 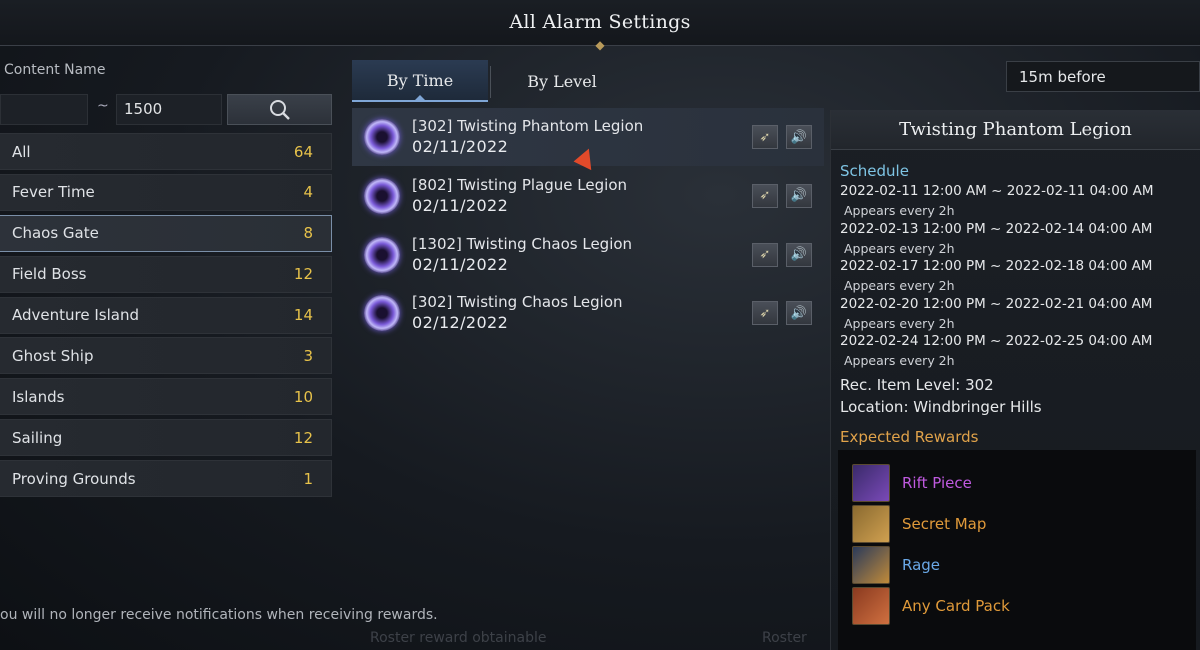 I want to click on tab-caret-icon, so click(x=420, y=98).